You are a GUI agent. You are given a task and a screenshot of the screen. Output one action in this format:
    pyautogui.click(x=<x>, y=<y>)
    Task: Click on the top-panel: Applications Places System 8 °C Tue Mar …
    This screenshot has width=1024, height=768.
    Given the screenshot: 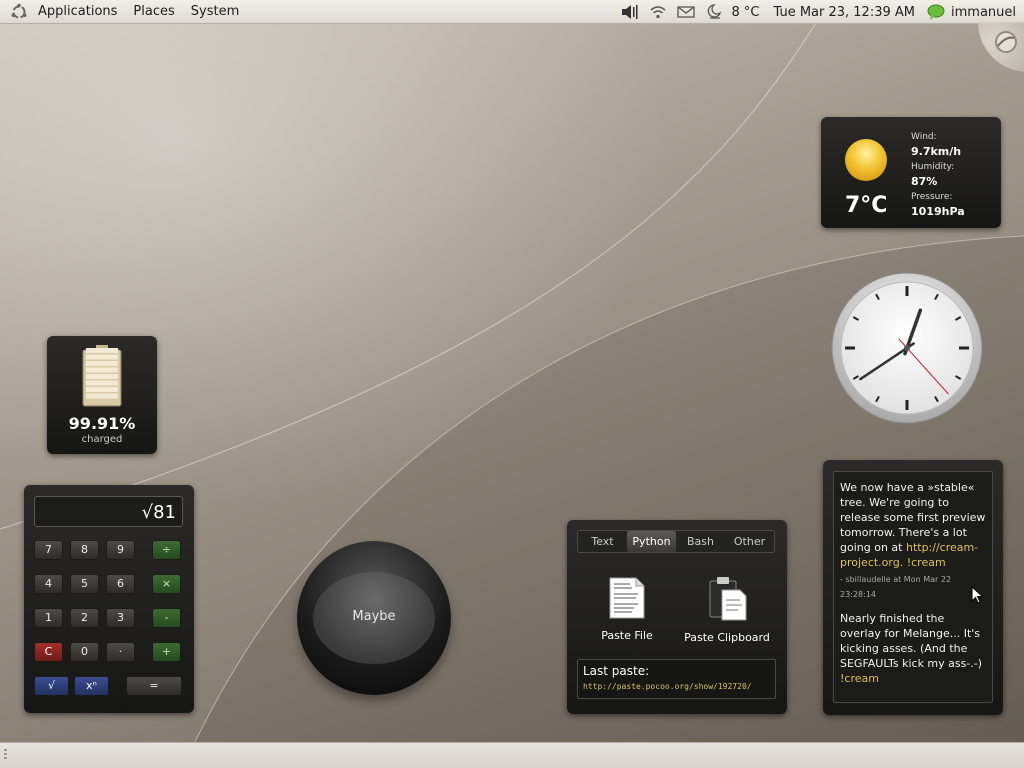 What is the action you would take?
    pyautogui.click(x=512, y=12)
    